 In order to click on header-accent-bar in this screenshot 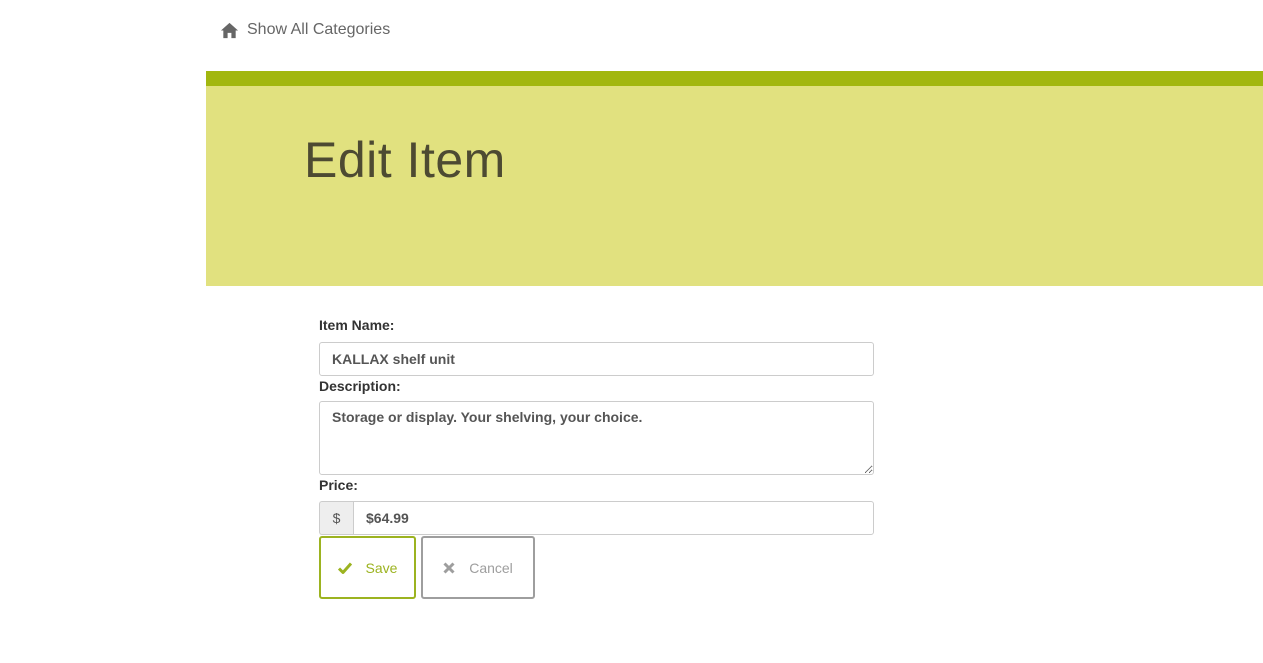, I will do `click(734, 78)`.